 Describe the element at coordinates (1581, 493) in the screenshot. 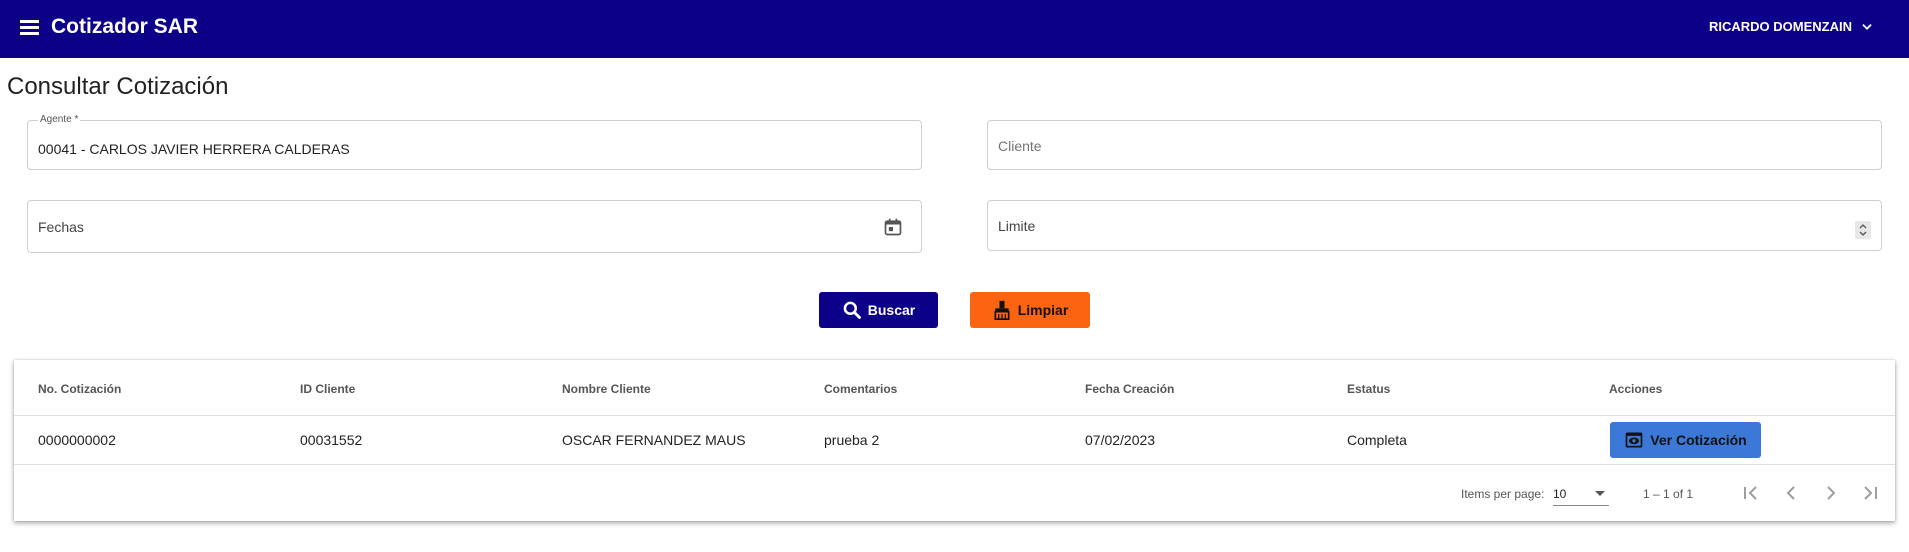

I see `items-per-page-select: 10` at that location.